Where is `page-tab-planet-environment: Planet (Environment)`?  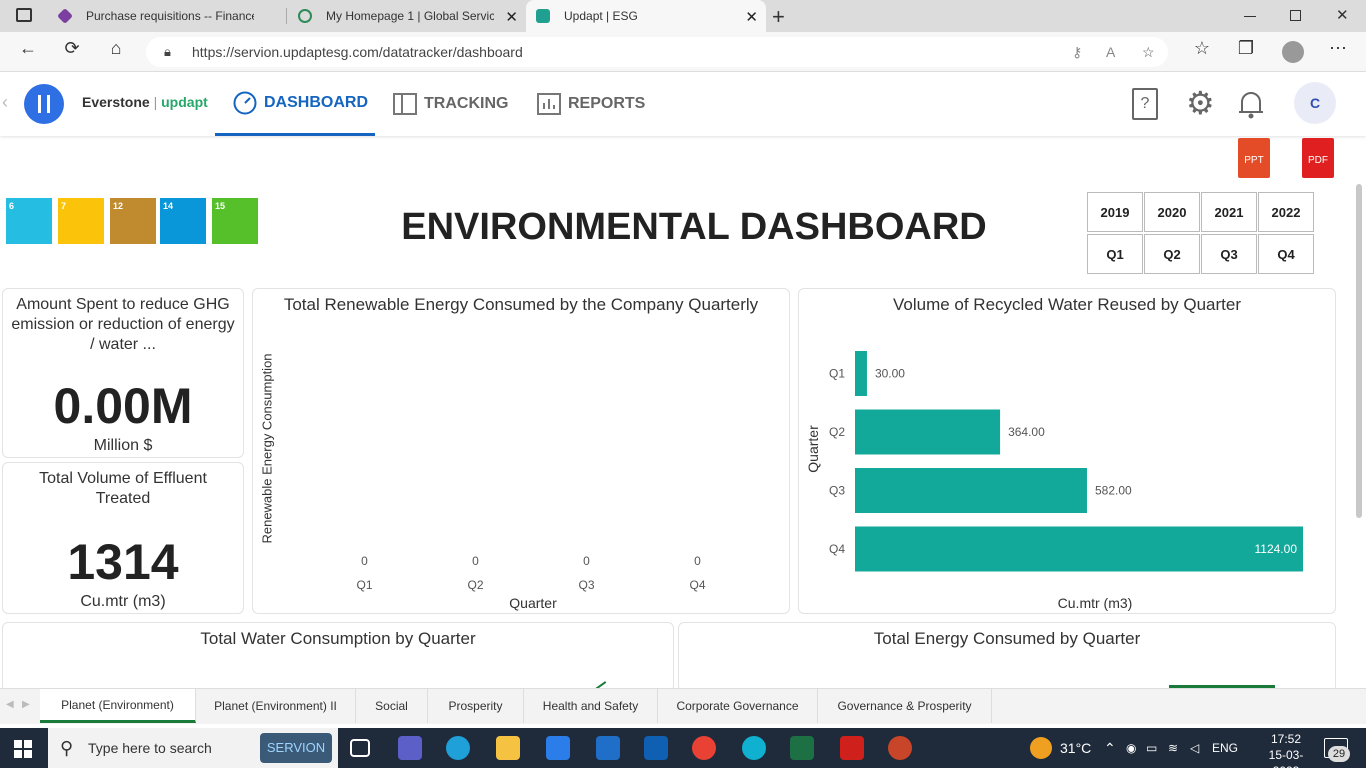 page-tab-planet-environment: Planet (Environment) is located at coordinates (118, 706).